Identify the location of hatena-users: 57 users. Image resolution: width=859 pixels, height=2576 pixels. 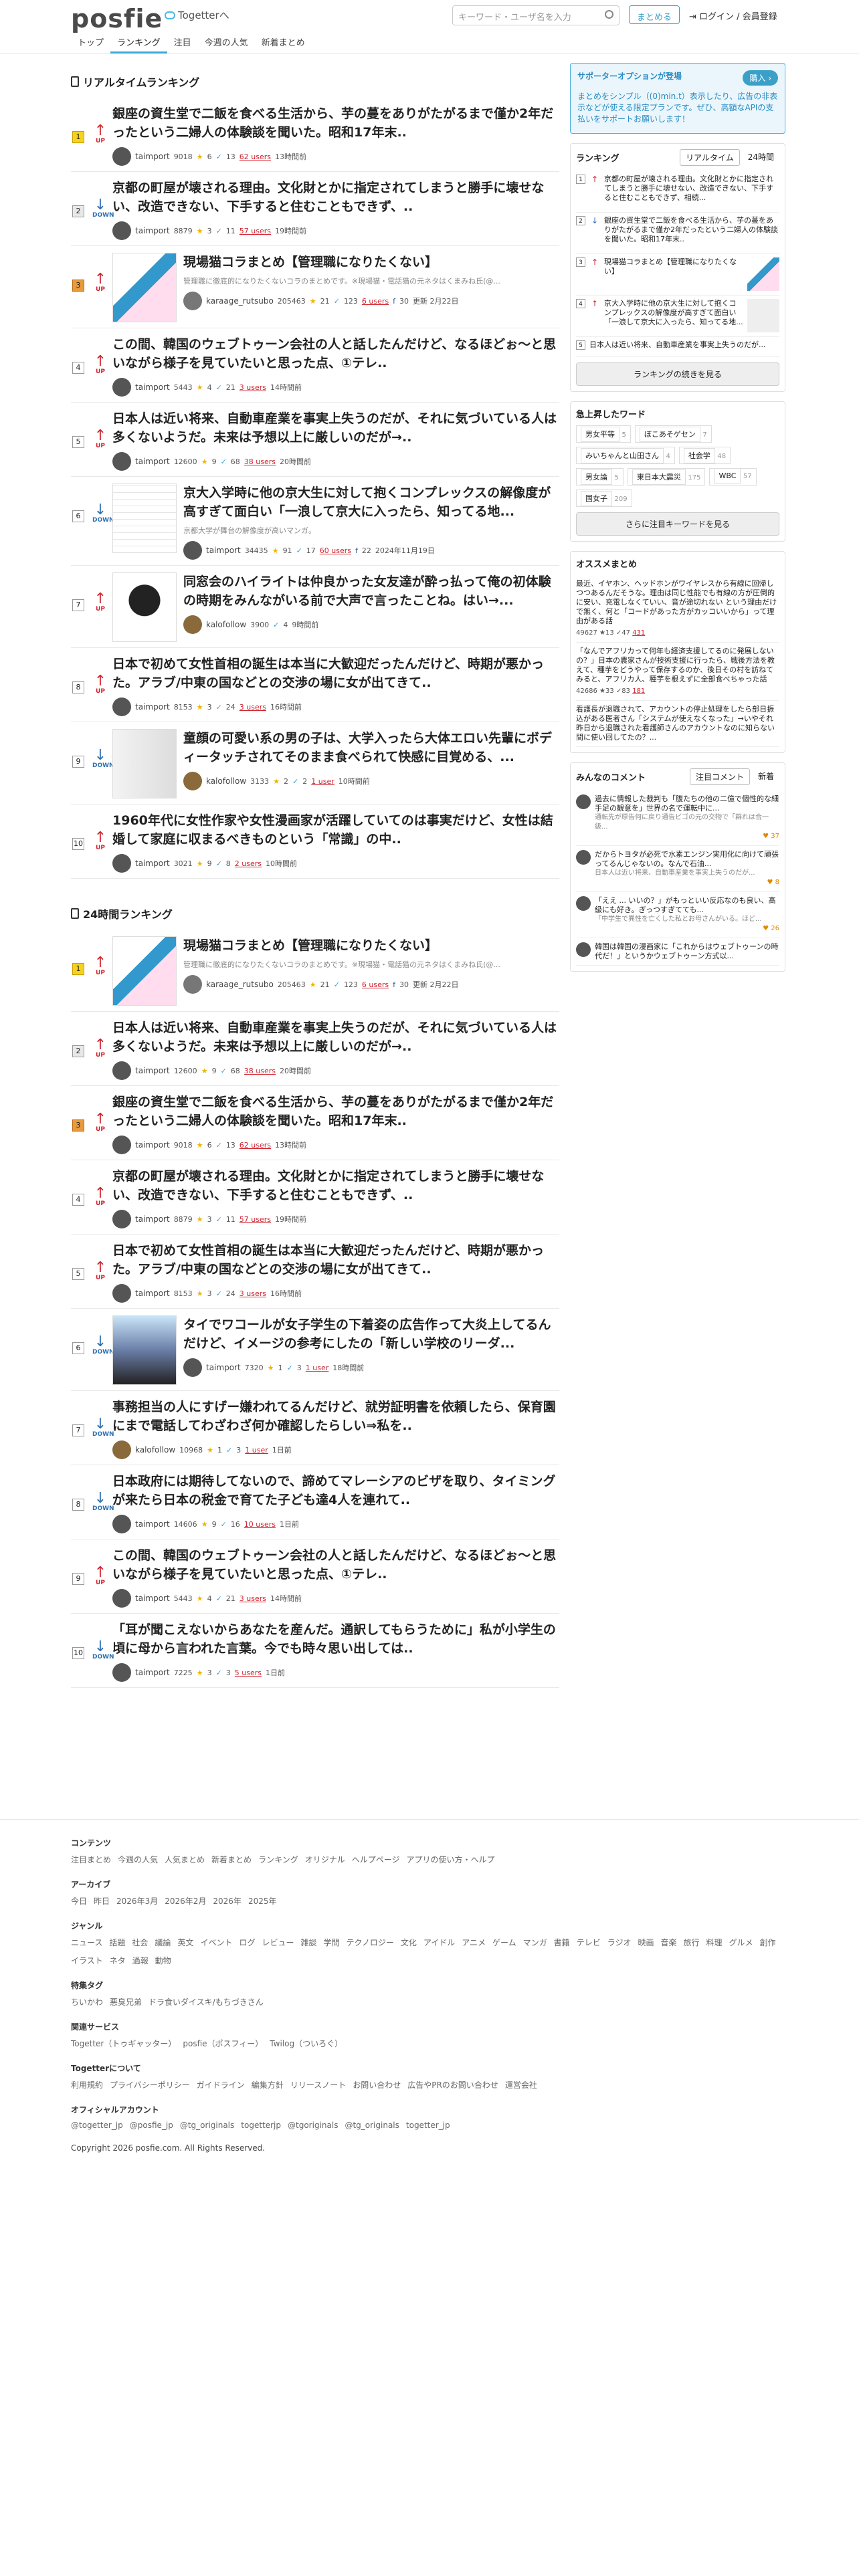
(256, 231).